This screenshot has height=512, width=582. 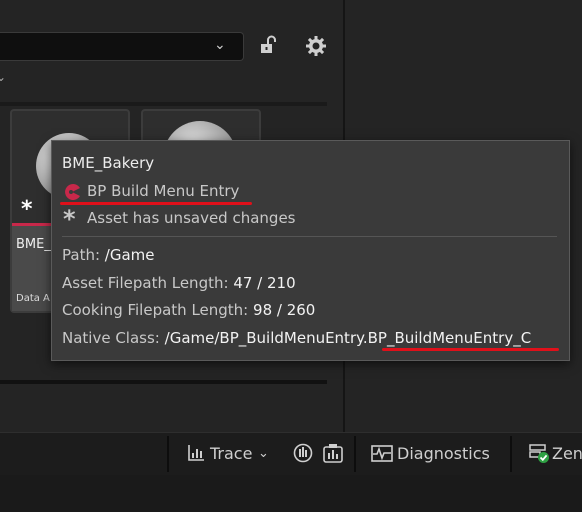 What do you see at coordinates (443, 453) in the screenshot?
I see `diagnostics-button: Diagnostics` at bounding box center [443, 453].